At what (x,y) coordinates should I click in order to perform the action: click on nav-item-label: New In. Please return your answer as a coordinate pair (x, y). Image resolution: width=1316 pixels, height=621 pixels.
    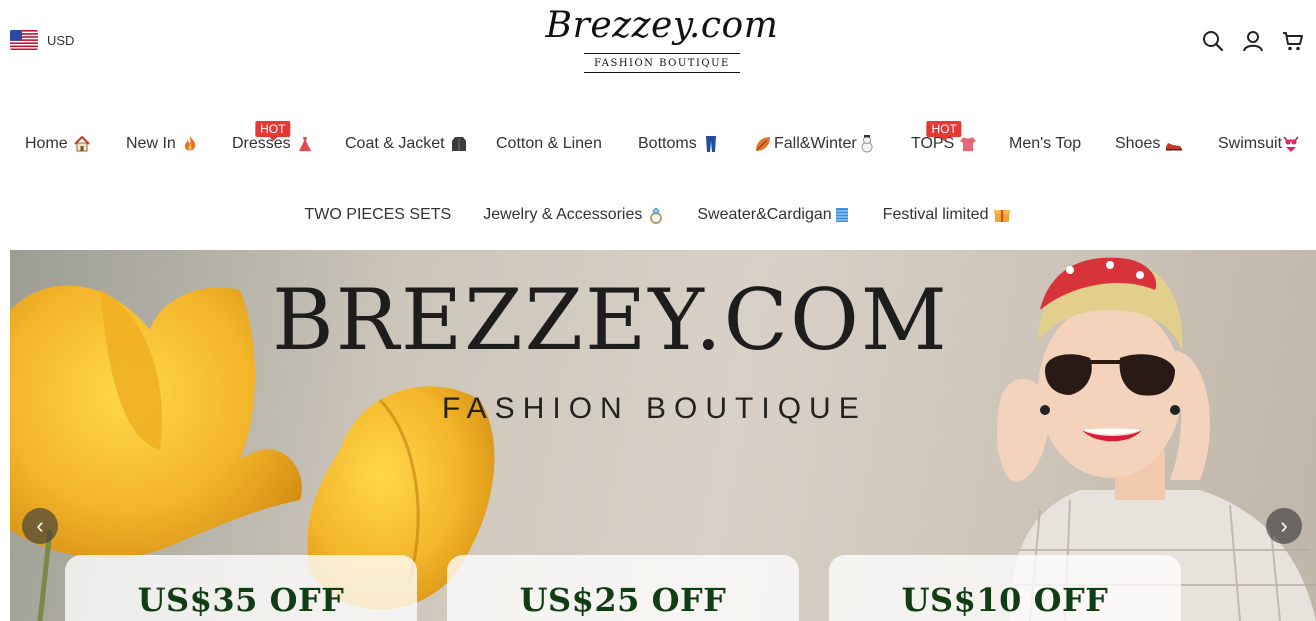
    Looking at the image, I should click on (151, 143).